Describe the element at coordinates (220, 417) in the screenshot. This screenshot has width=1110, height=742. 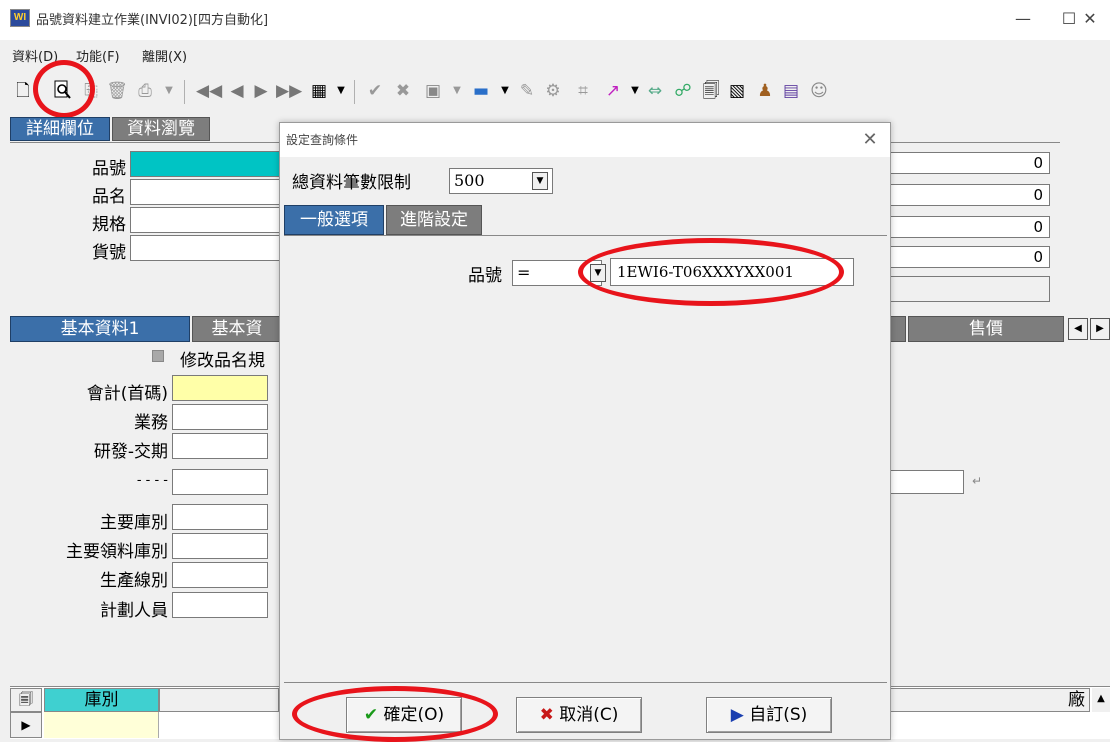
I see `business-field` at that location.